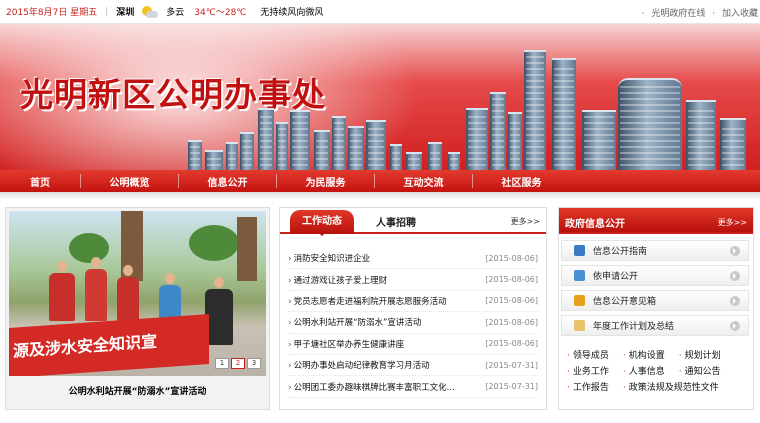 Image resolution: width=760 pixels, height=423 pixels. I want to click on annual-plan-button: 年度工作计划及总结, so click(655, 325).